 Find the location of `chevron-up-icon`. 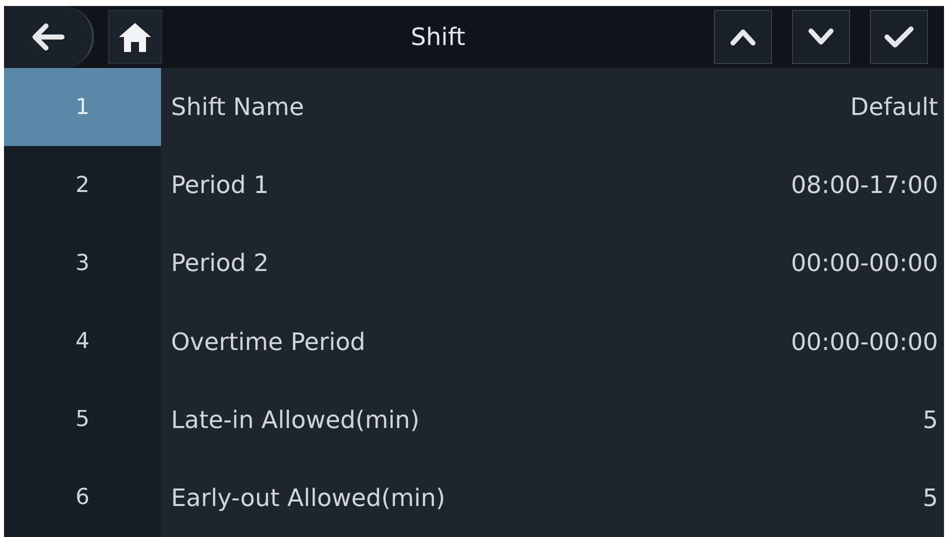

chevron-up-icon is located at coordinates (743, 37).